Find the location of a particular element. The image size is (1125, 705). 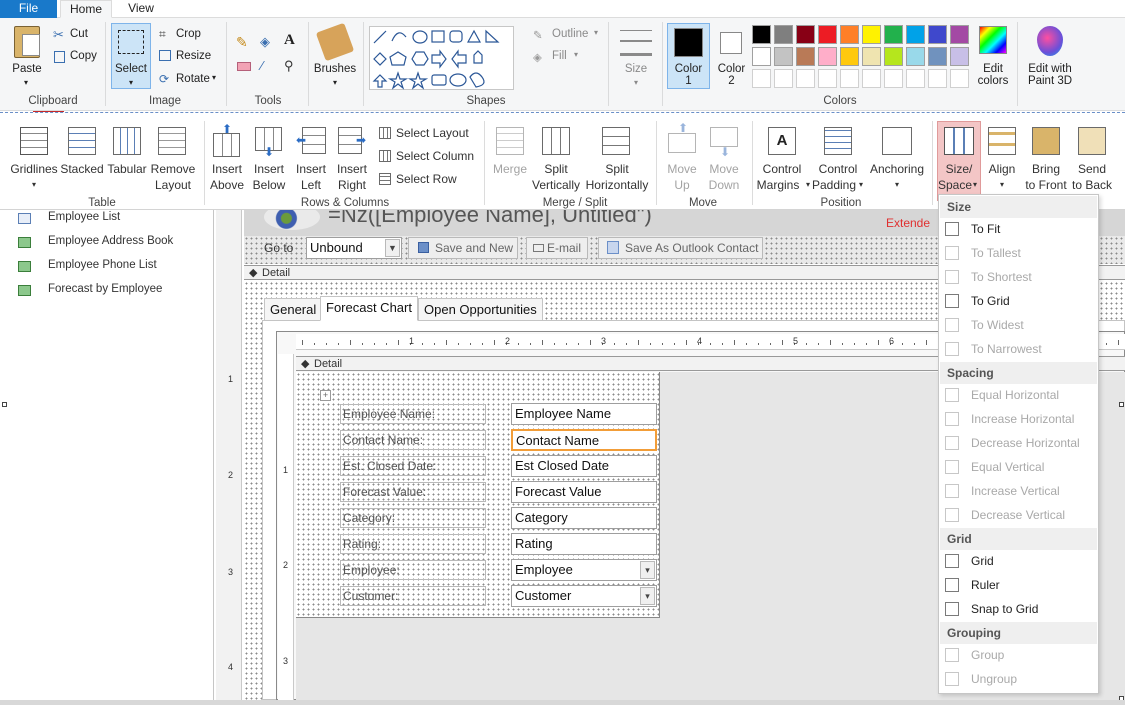

field-textbox: Category is located at coordinates (584, 518).